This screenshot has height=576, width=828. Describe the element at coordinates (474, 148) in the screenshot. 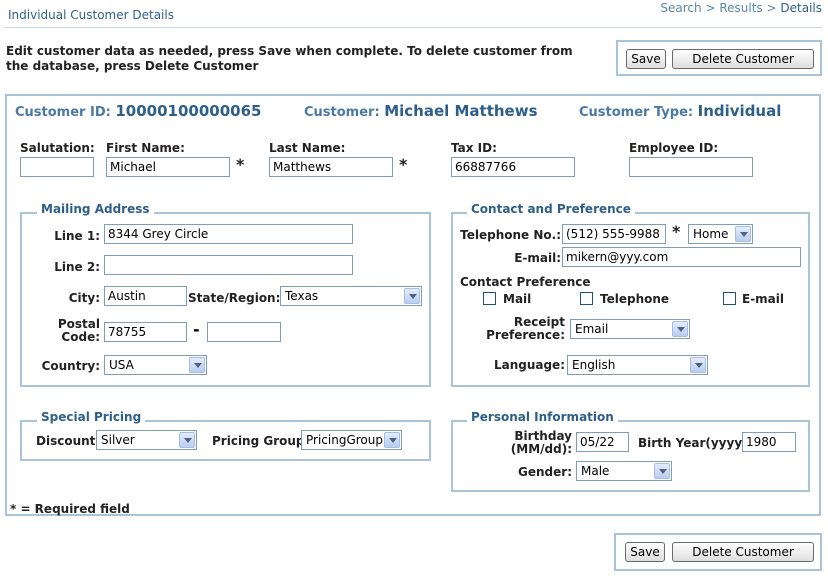

I see `tax-id-label: Tax ID:` at that location.